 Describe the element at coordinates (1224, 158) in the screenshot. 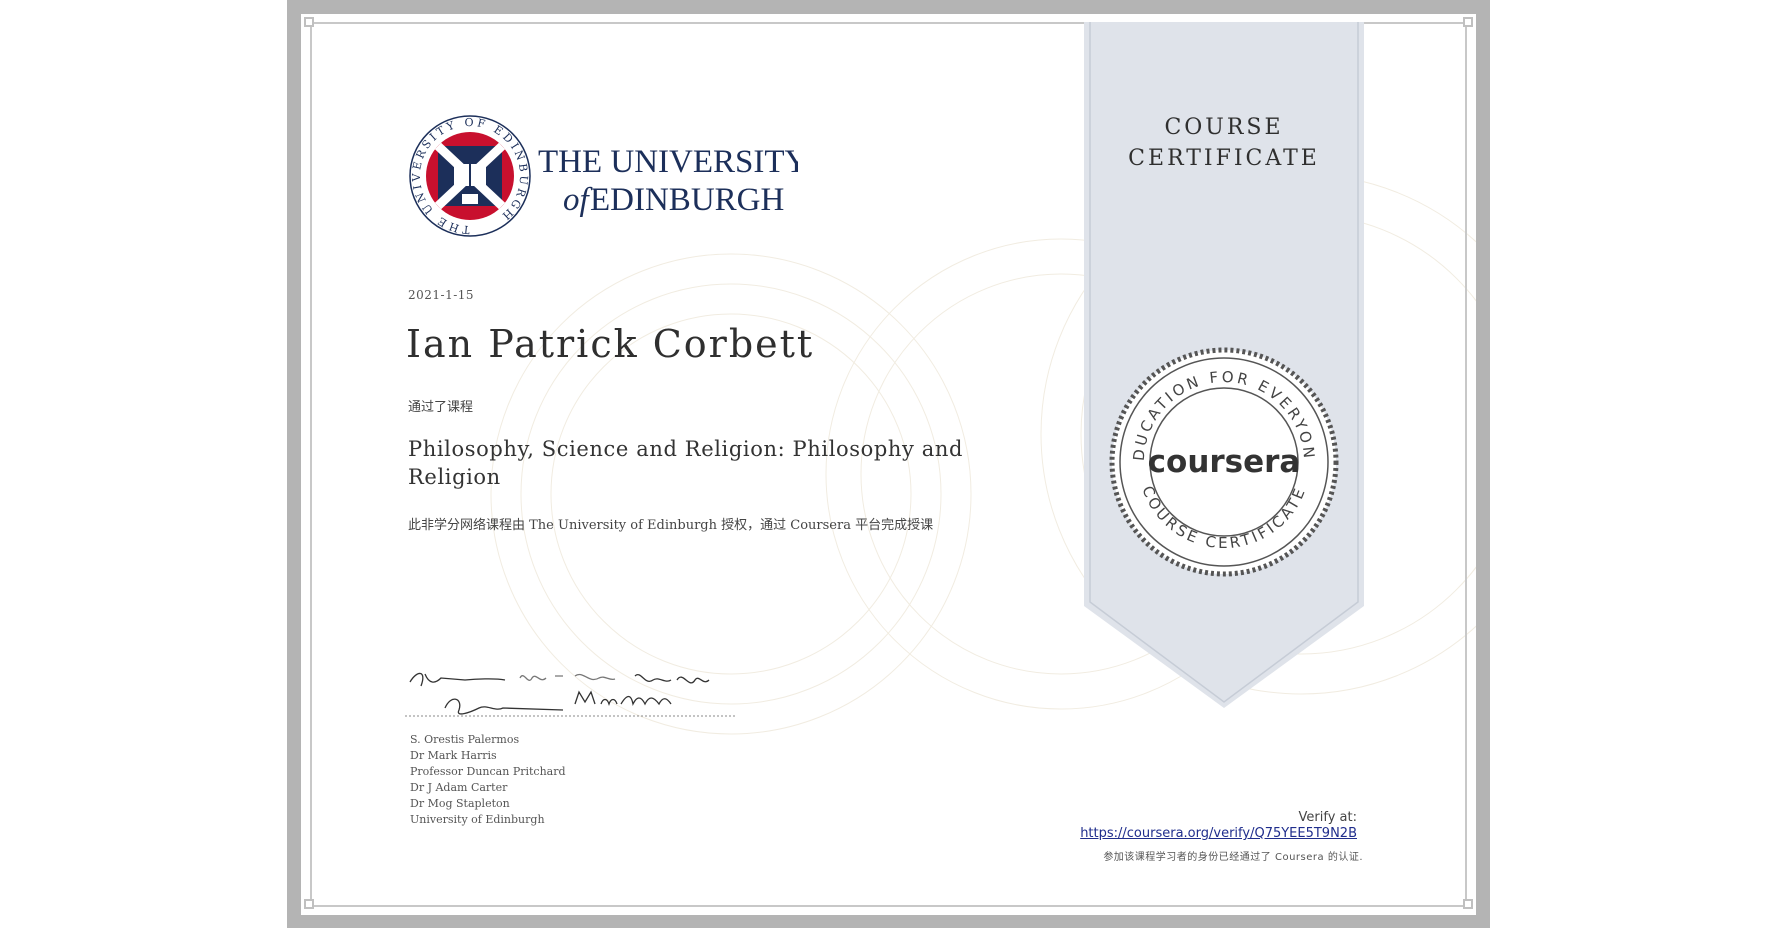

I see `heading-line2: CERTIFICATE` at that location.